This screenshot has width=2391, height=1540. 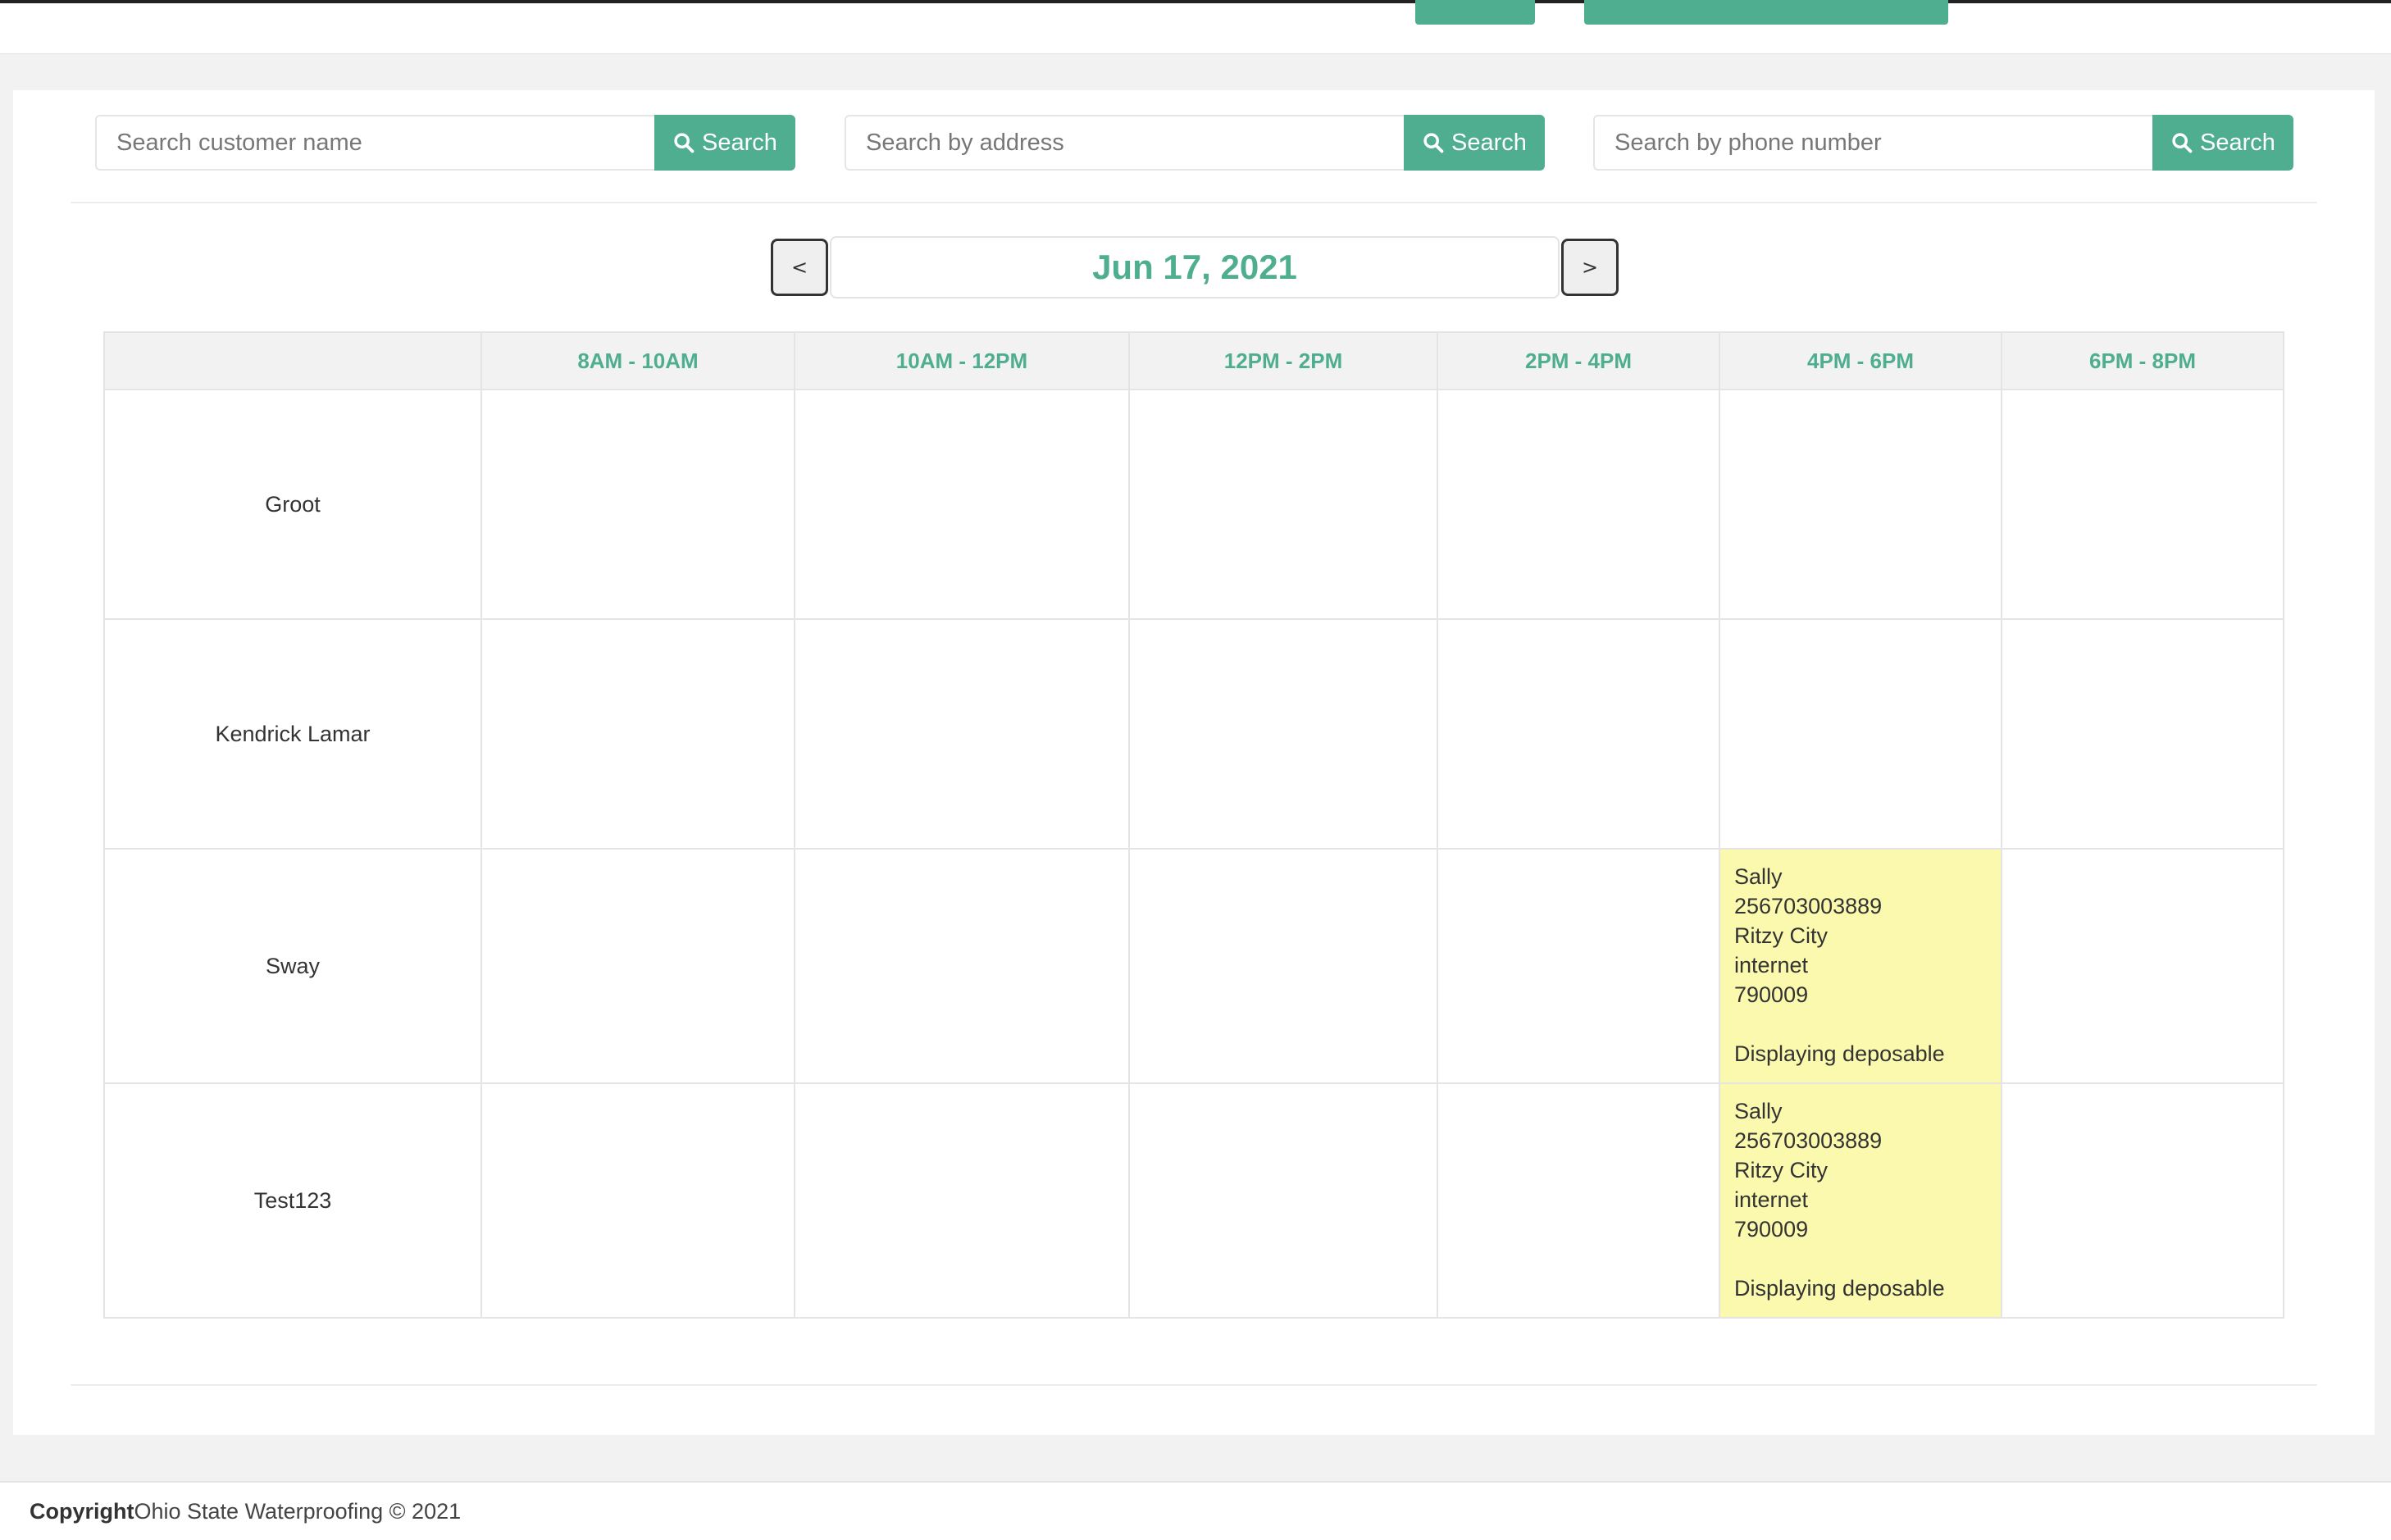 I want to click on phone-search-button: Search, so click(x=2222, y=143).